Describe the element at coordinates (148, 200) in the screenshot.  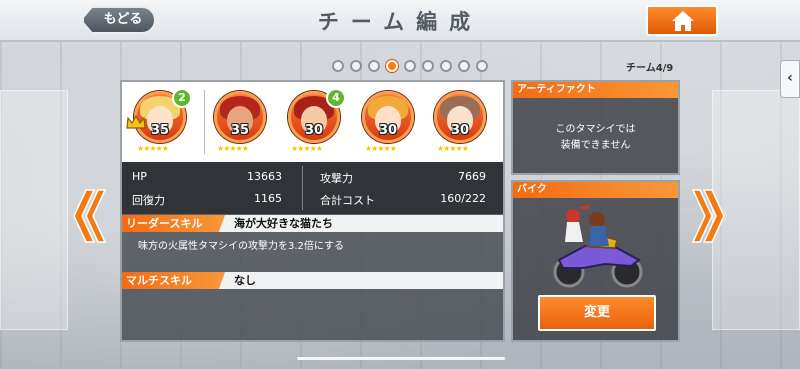
I see `heal-label: 回復力` at that location.